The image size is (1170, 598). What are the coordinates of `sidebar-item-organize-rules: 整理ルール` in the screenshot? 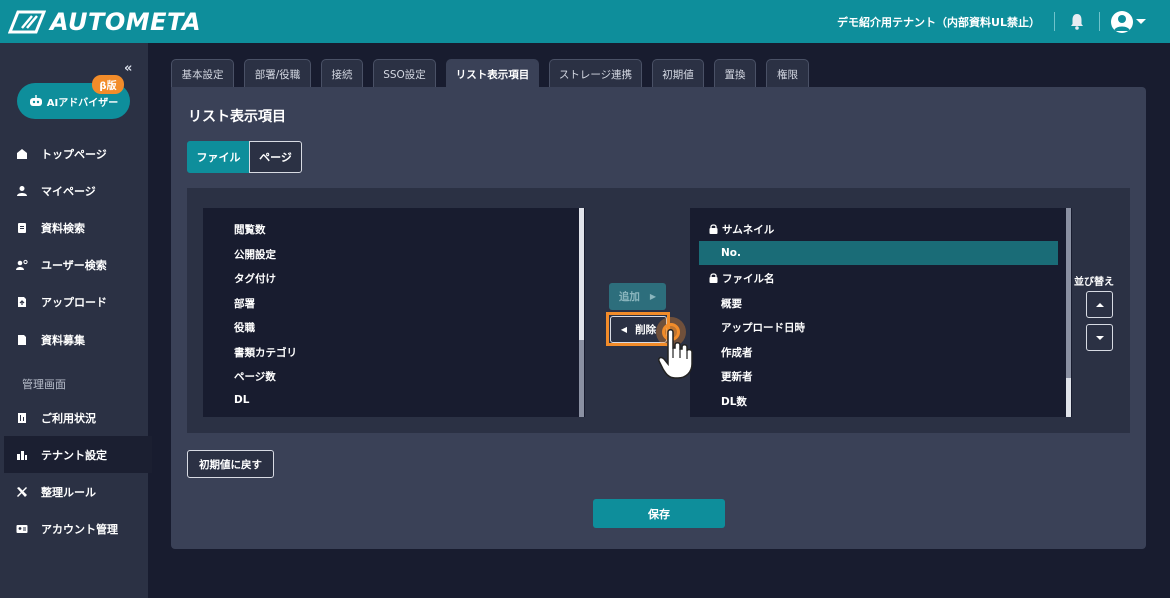 It's located at (74, 491).